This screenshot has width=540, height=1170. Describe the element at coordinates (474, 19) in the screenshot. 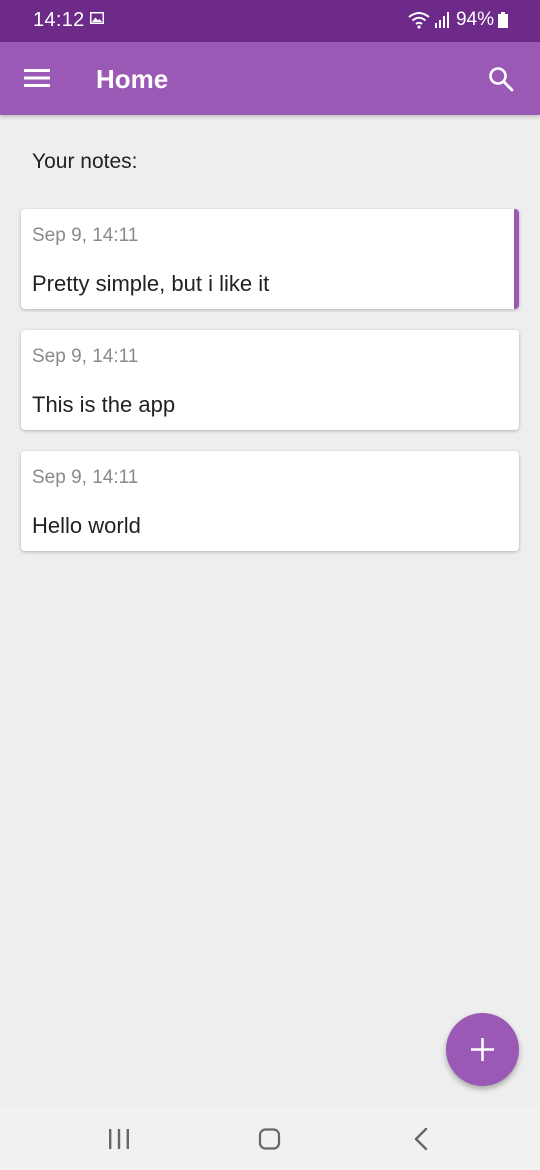

I see `battery-level: 94%` at that location.